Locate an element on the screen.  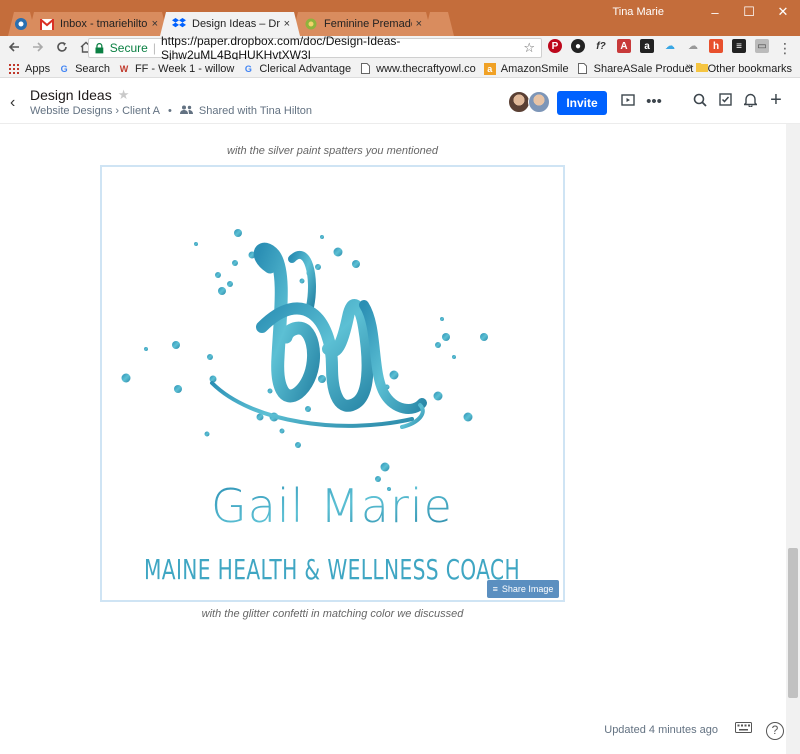
browser-app-icon is located at coordinates (21, 24).